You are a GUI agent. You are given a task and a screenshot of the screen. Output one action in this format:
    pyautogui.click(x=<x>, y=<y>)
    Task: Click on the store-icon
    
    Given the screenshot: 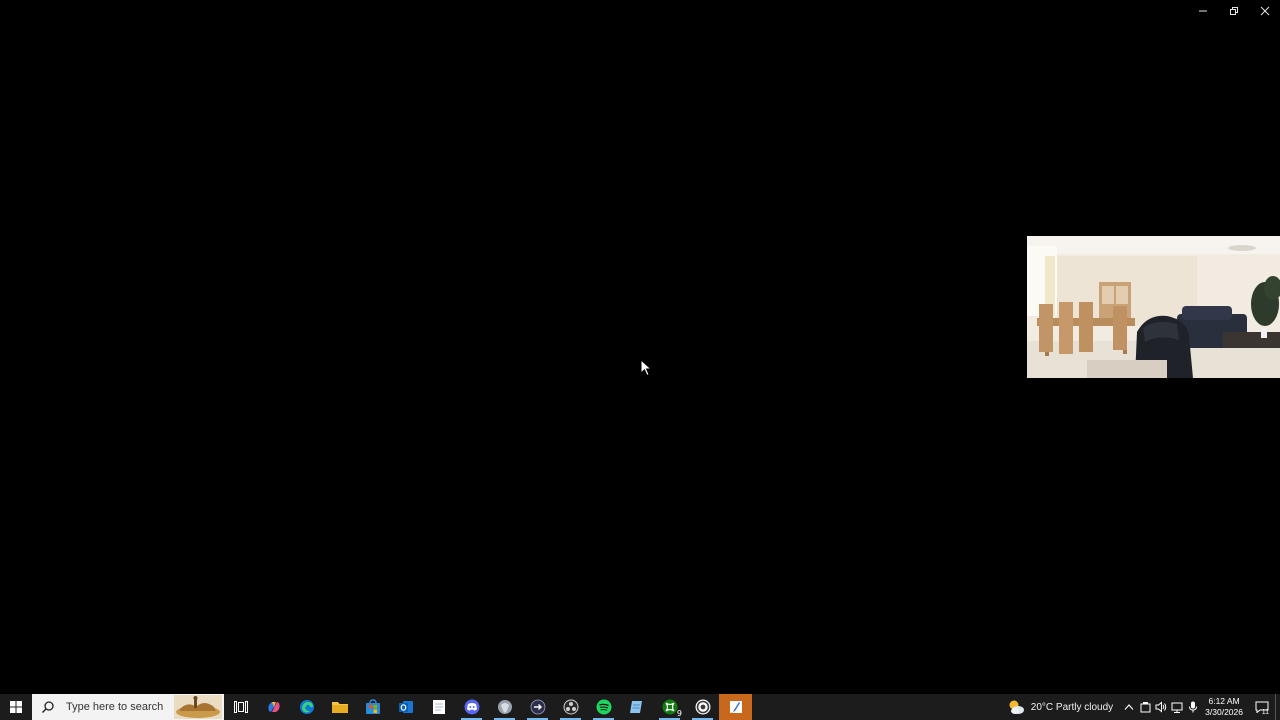 What is the action you would take?
    pyautogui.click(x=372, y=706)
    